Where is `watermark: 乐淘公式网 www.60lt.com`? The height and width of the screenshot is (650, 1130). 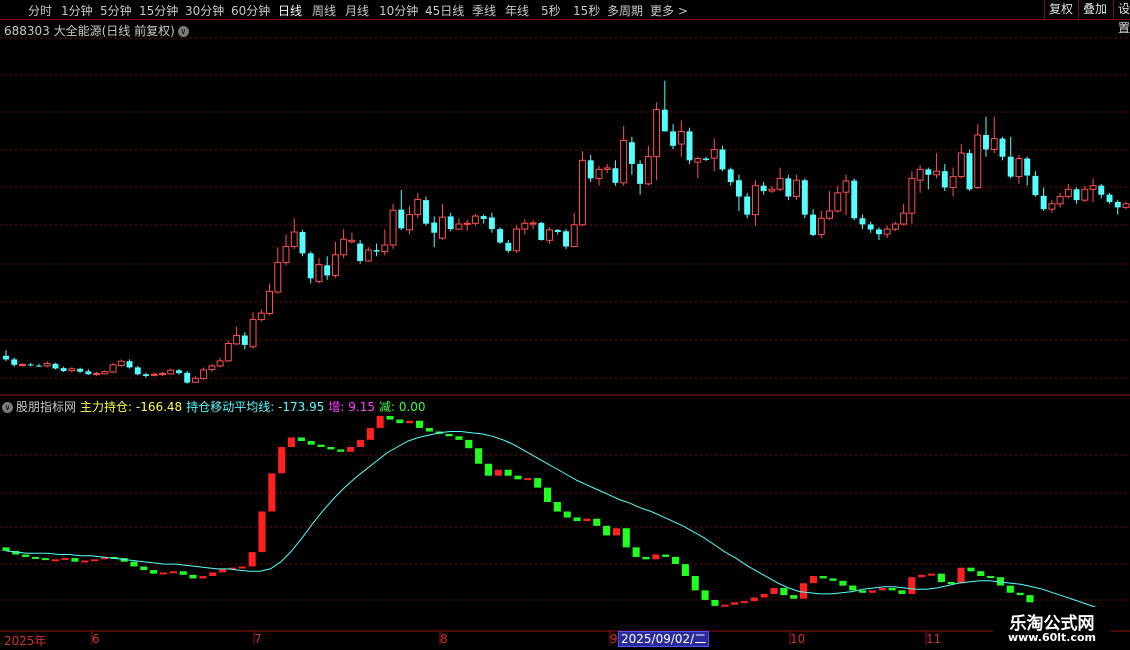 watermark: 乐淘公式网 www.60lt.com is located at coordinates (1052, 628).